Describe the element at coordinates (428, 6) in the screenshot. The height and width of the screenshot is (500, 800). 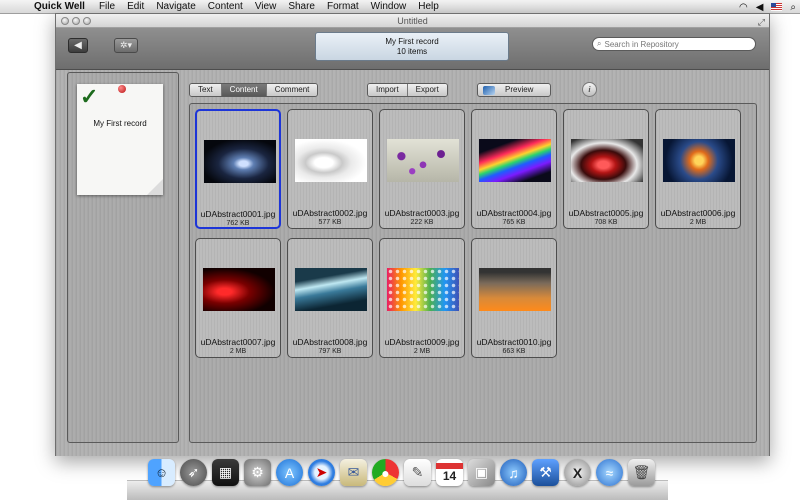
I see `menu-help: Help` at that location.